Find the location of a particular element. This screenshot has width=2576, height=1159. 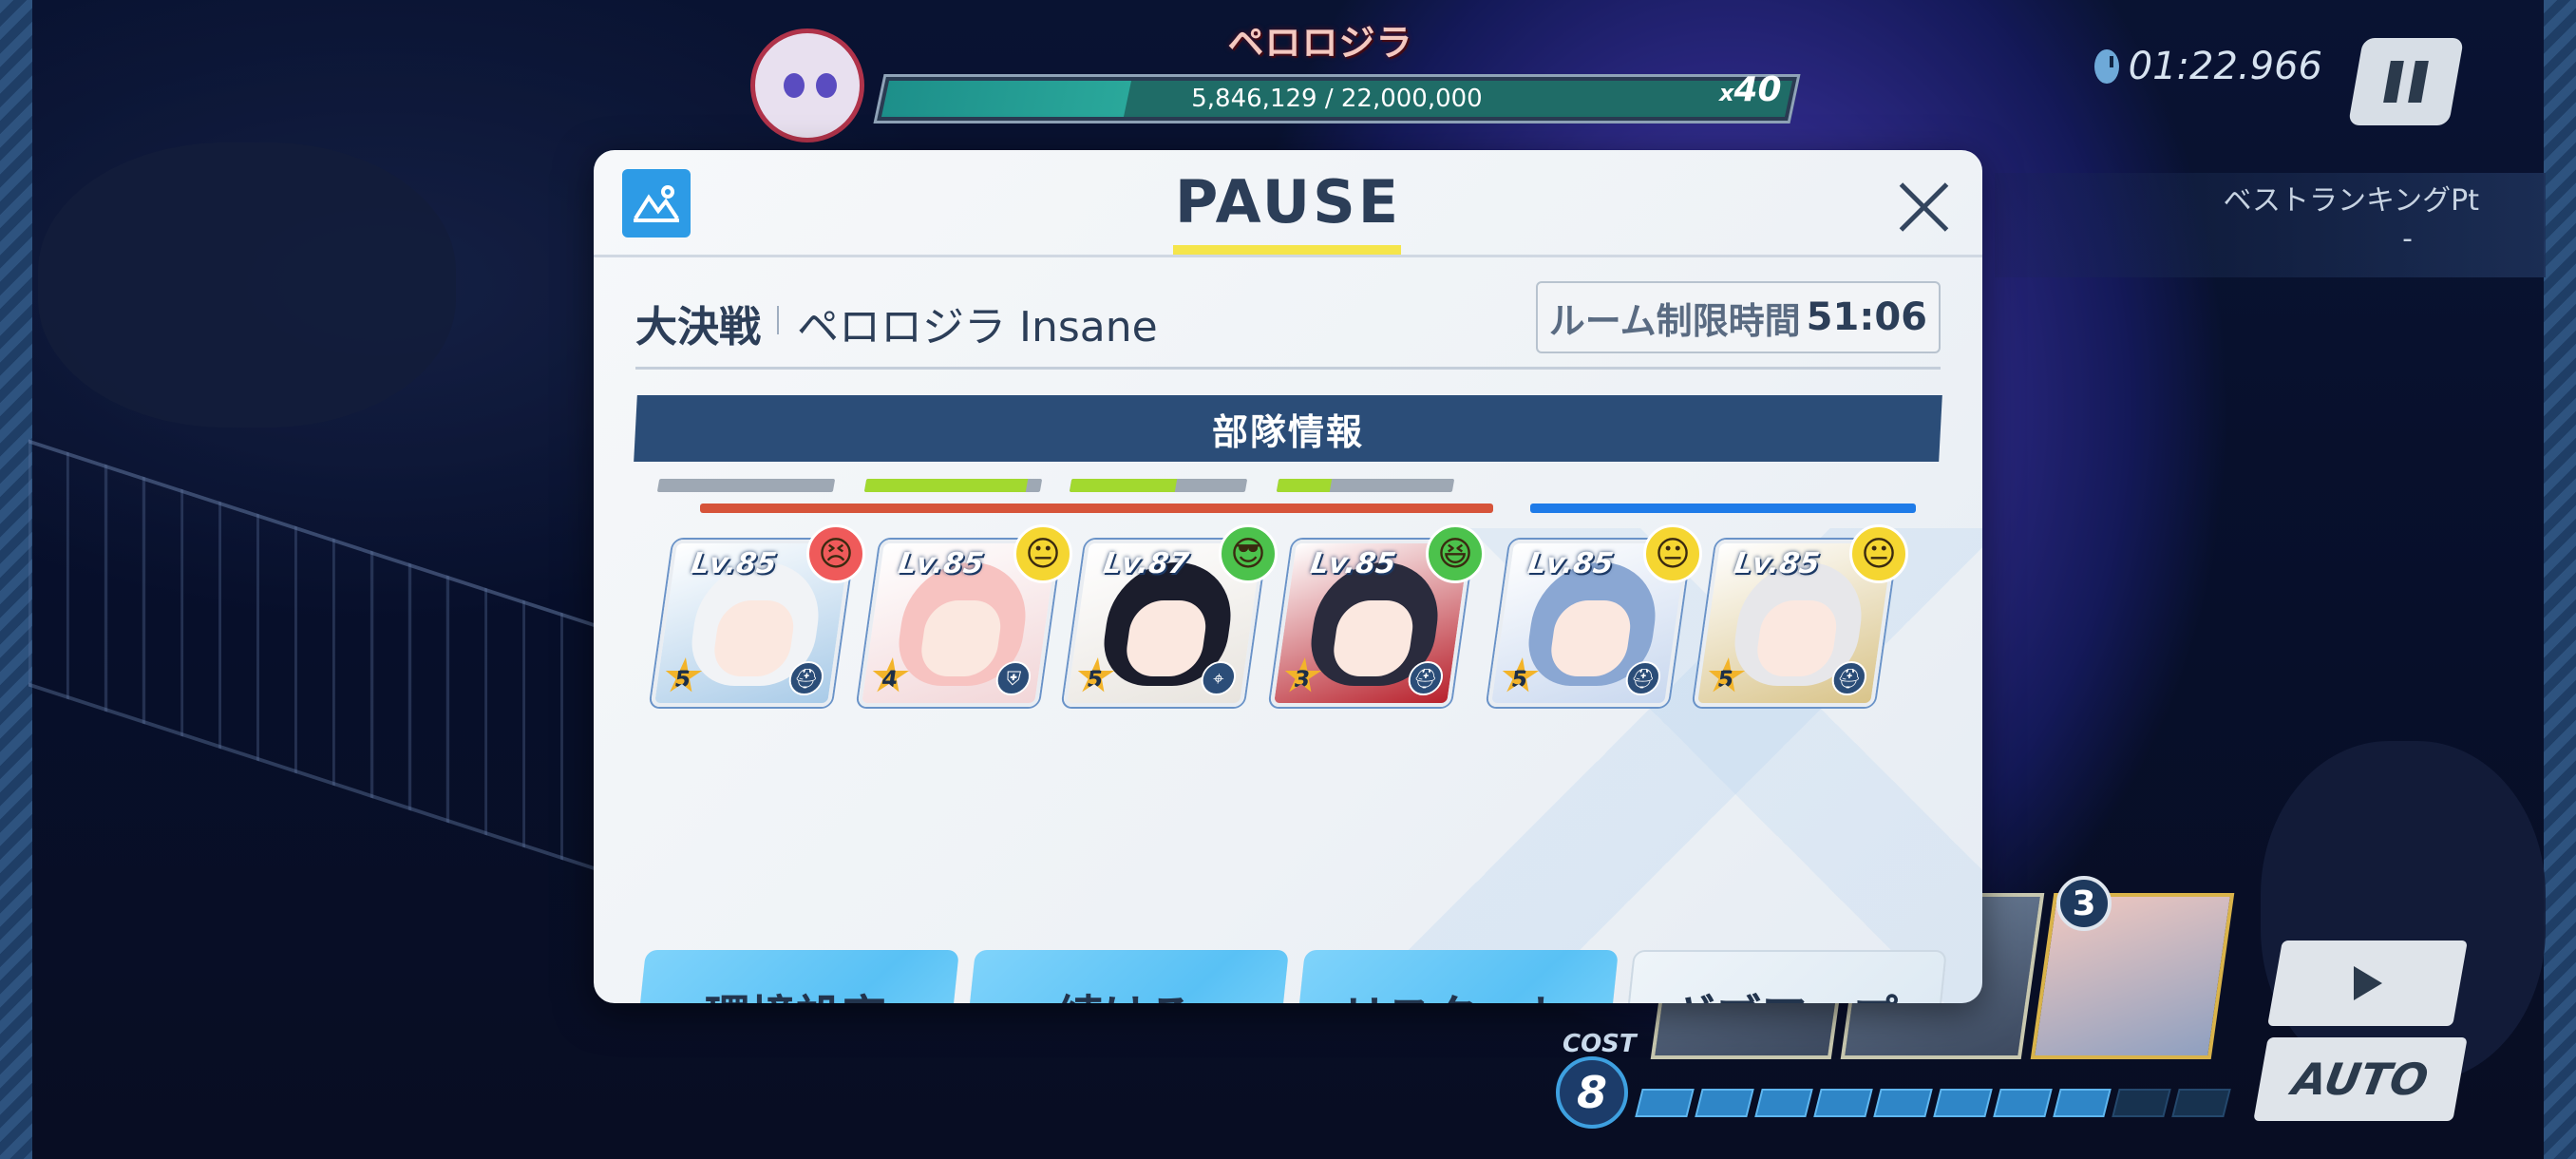

dialog-title: PAUSE is located at coordinates (1288, 202).